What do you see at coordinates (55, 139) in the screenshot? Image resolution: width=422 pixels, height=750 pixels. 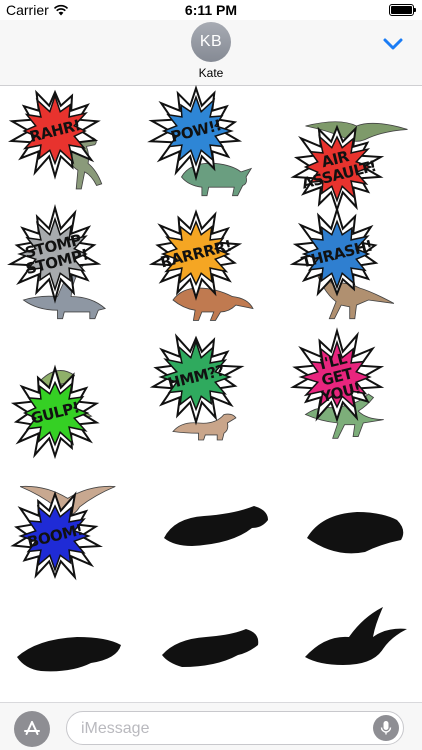 I see `sticker-art: RAHR!` at bounding box center [55, 139].